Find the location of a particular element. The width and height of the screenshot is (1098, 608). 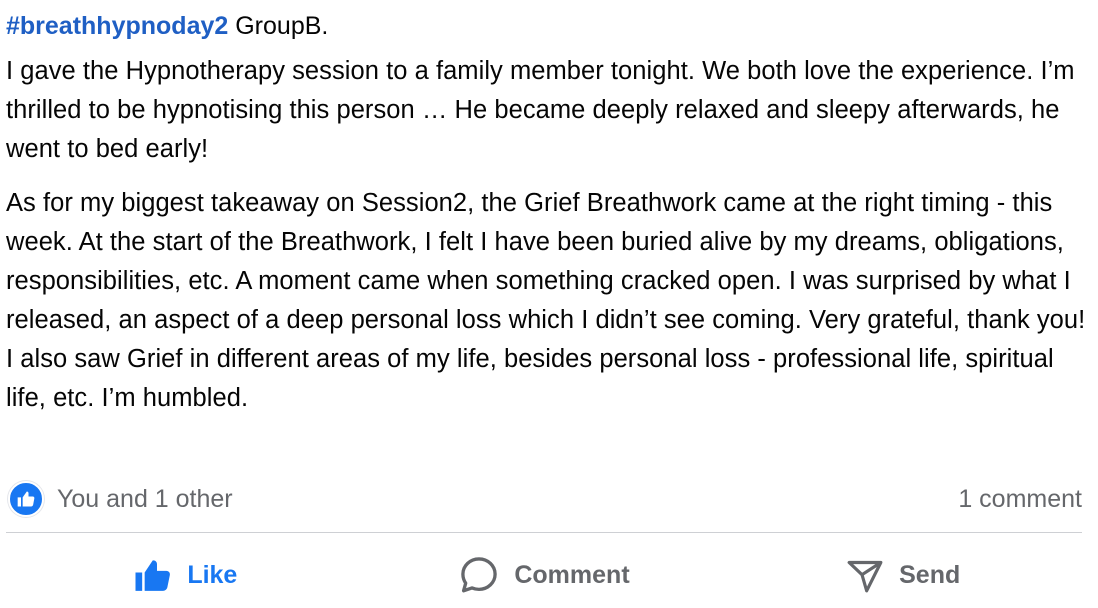

group-label: GroupB. is located at coordinates (282, 26).